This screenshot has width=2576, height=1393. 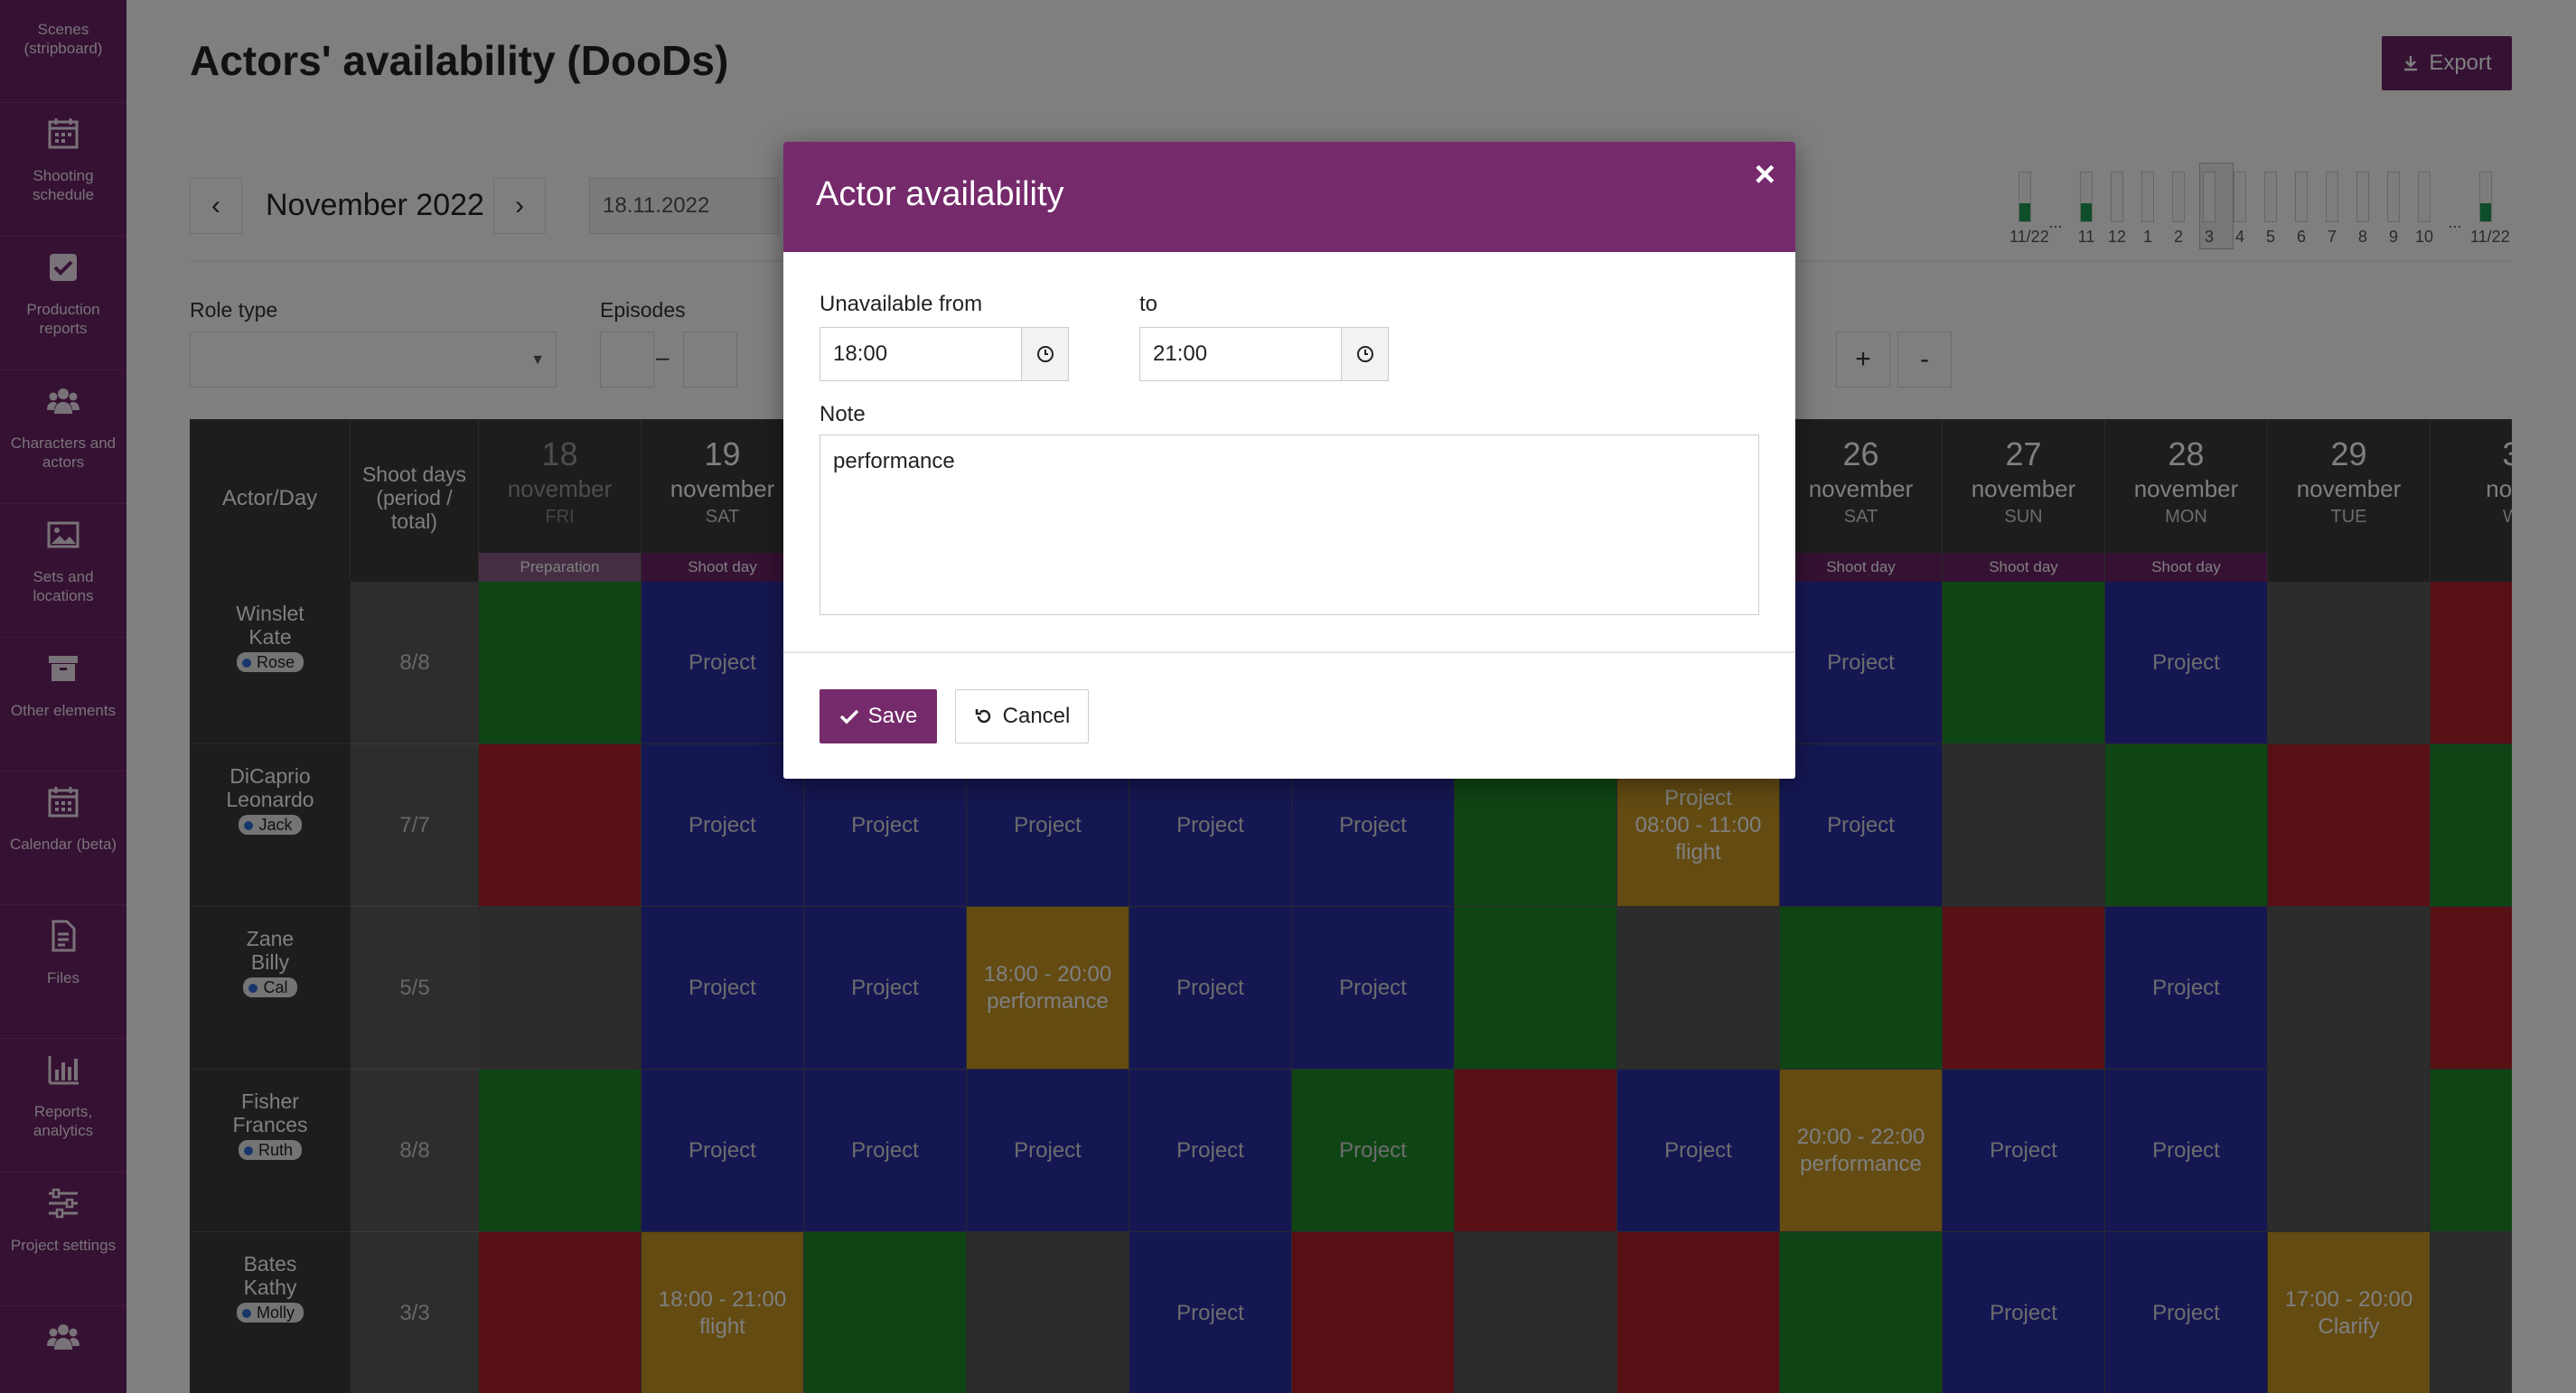 What do you see at coordinates (982, 716) in the screenshot?
I see `undo-icon` at bounding box center [982, 716].